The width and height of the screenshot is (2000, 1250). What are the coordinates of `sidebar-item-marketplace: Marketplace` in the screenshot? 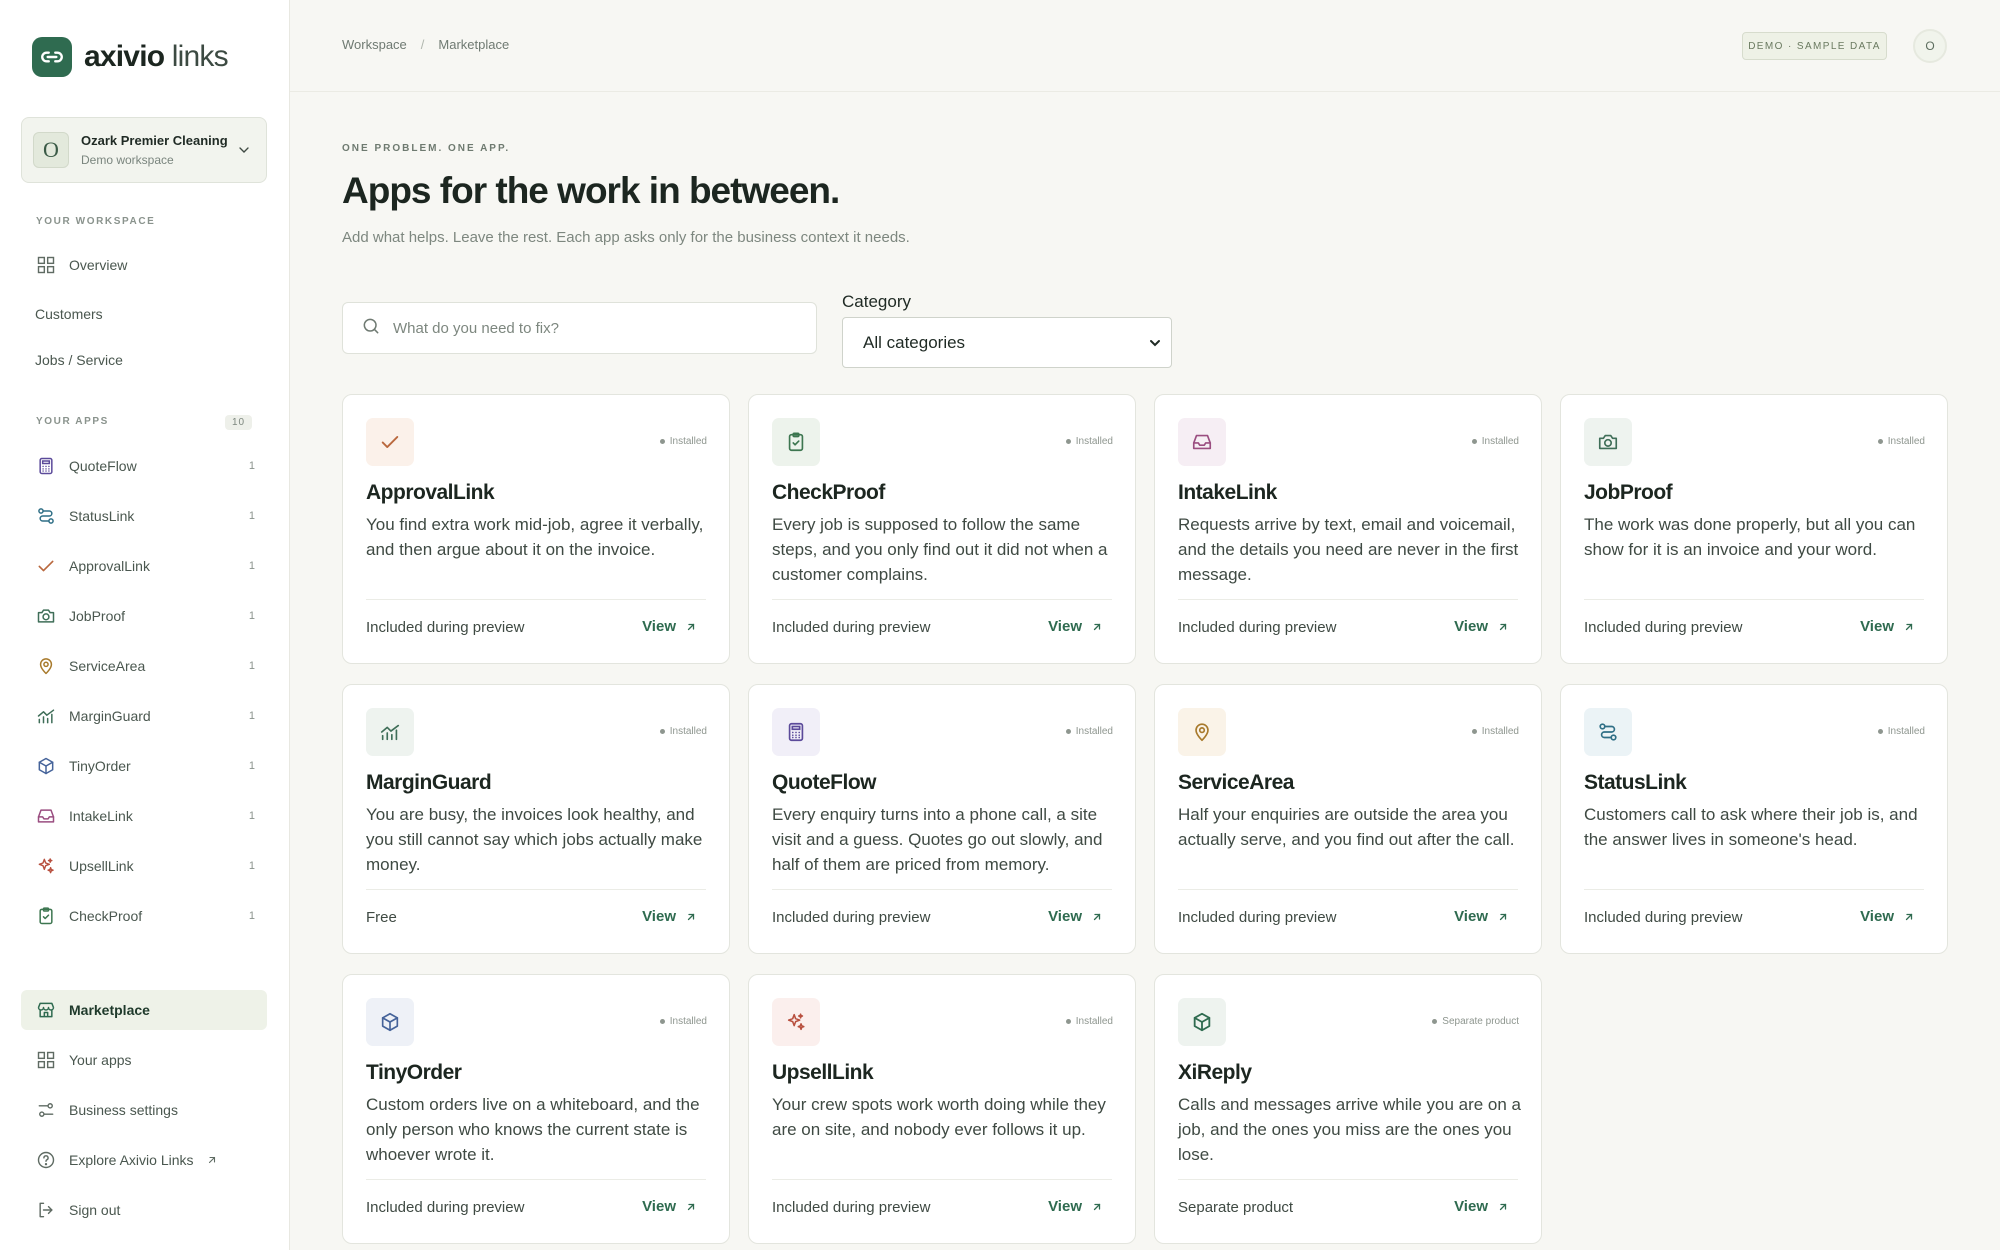 It's located at (144, 1010).